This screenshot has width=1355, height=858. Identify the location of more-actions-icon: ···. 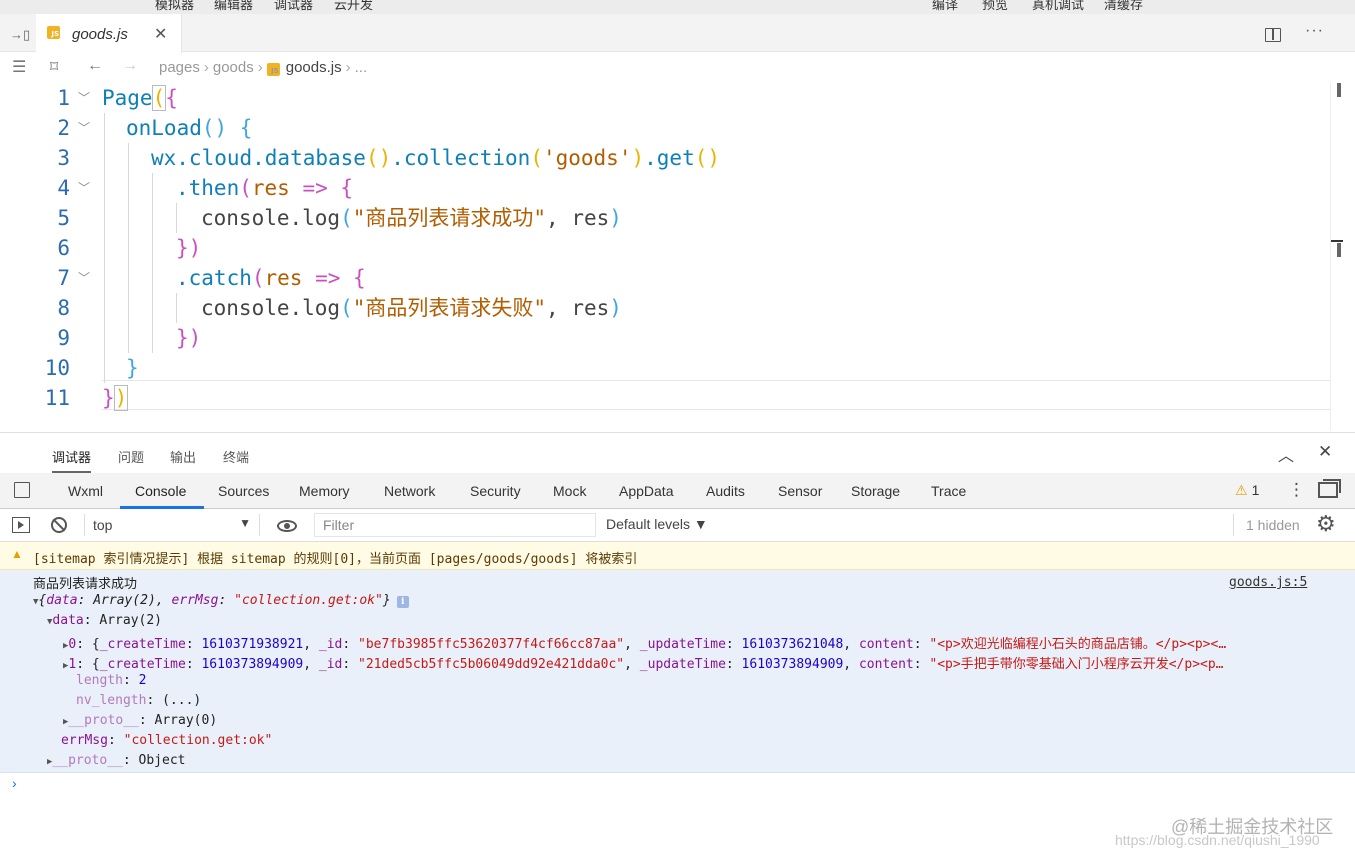
(1314, 31).